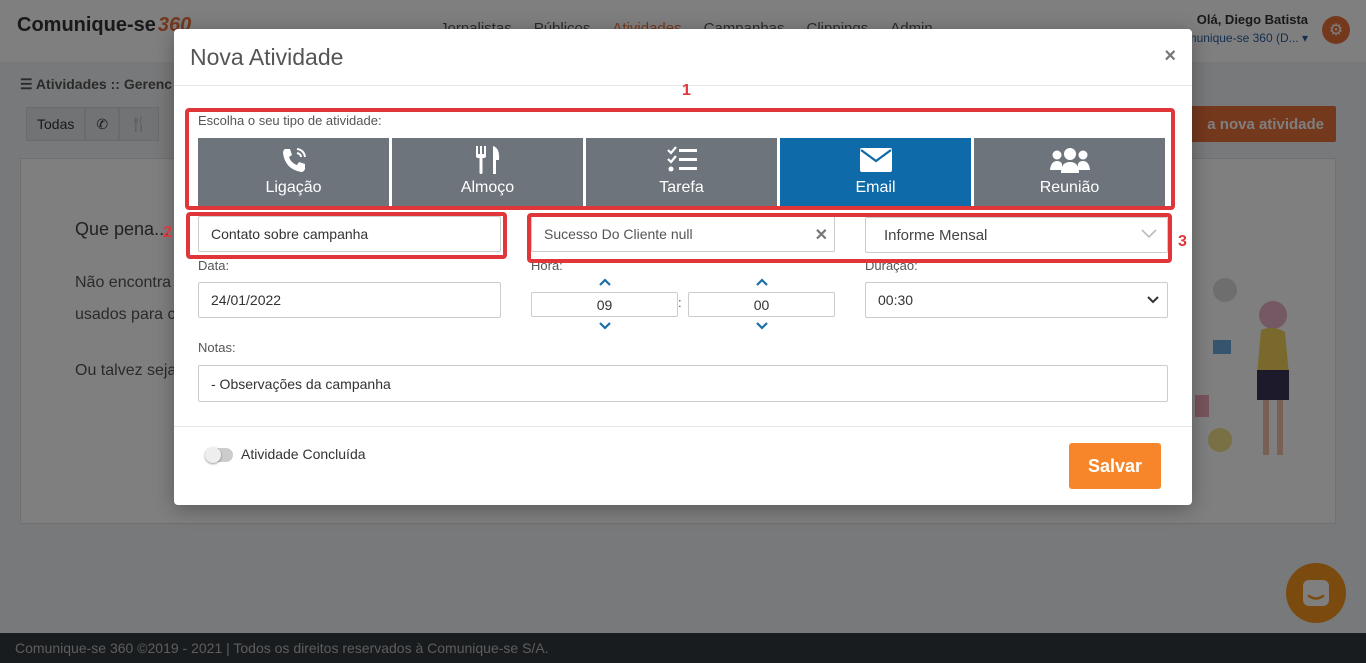 This screenshot has width=1366, height=663. Describe the element at coordinates (267, 57) in the screenshot. I see `modal-title: Nova Atividade` at that location.